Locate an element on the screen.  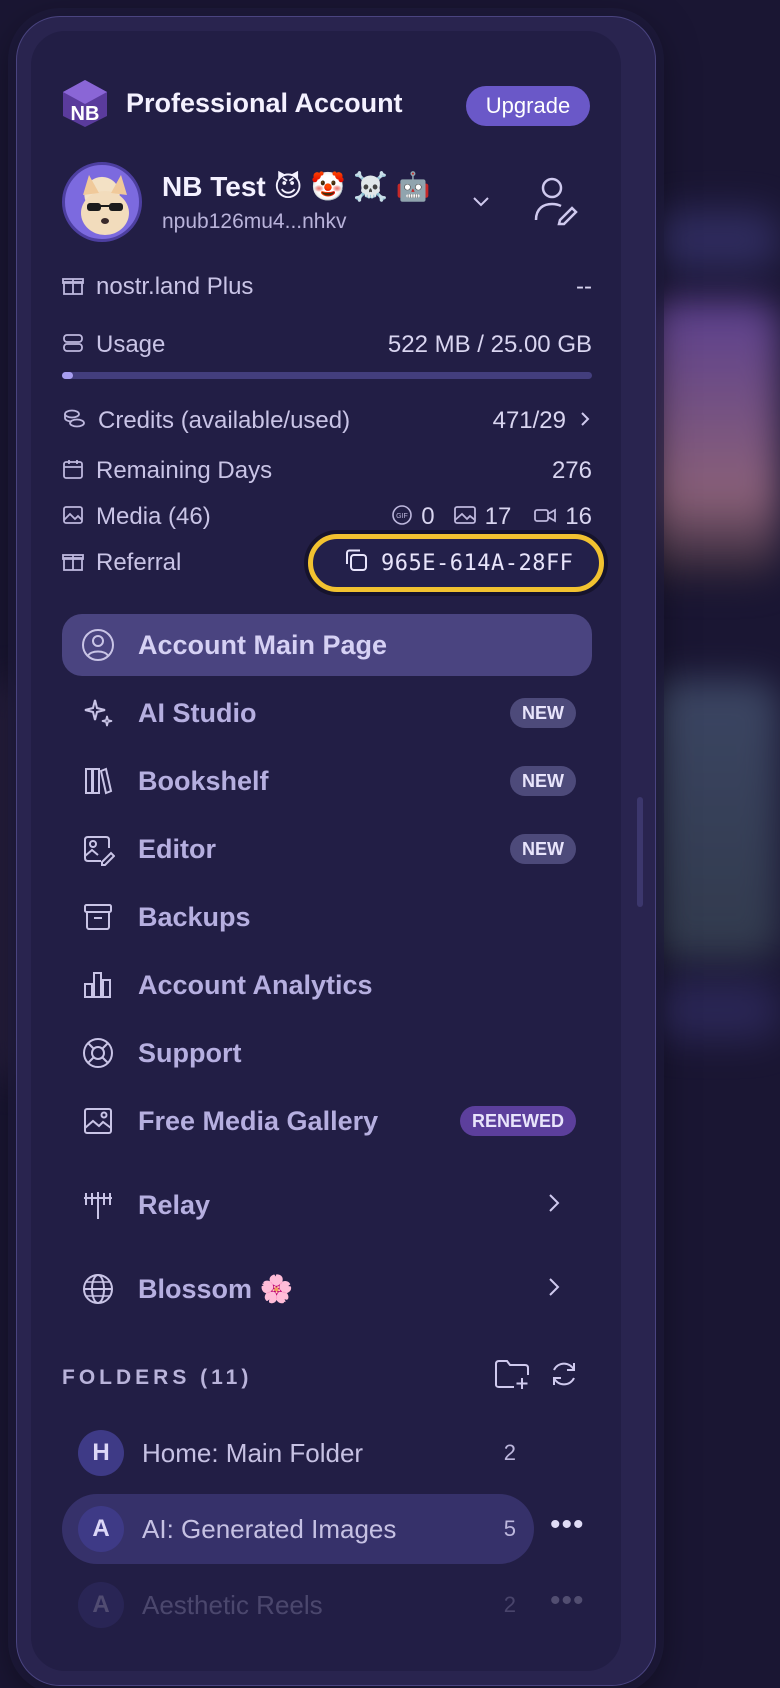
archive-icon is located at coordinates (98, 917).